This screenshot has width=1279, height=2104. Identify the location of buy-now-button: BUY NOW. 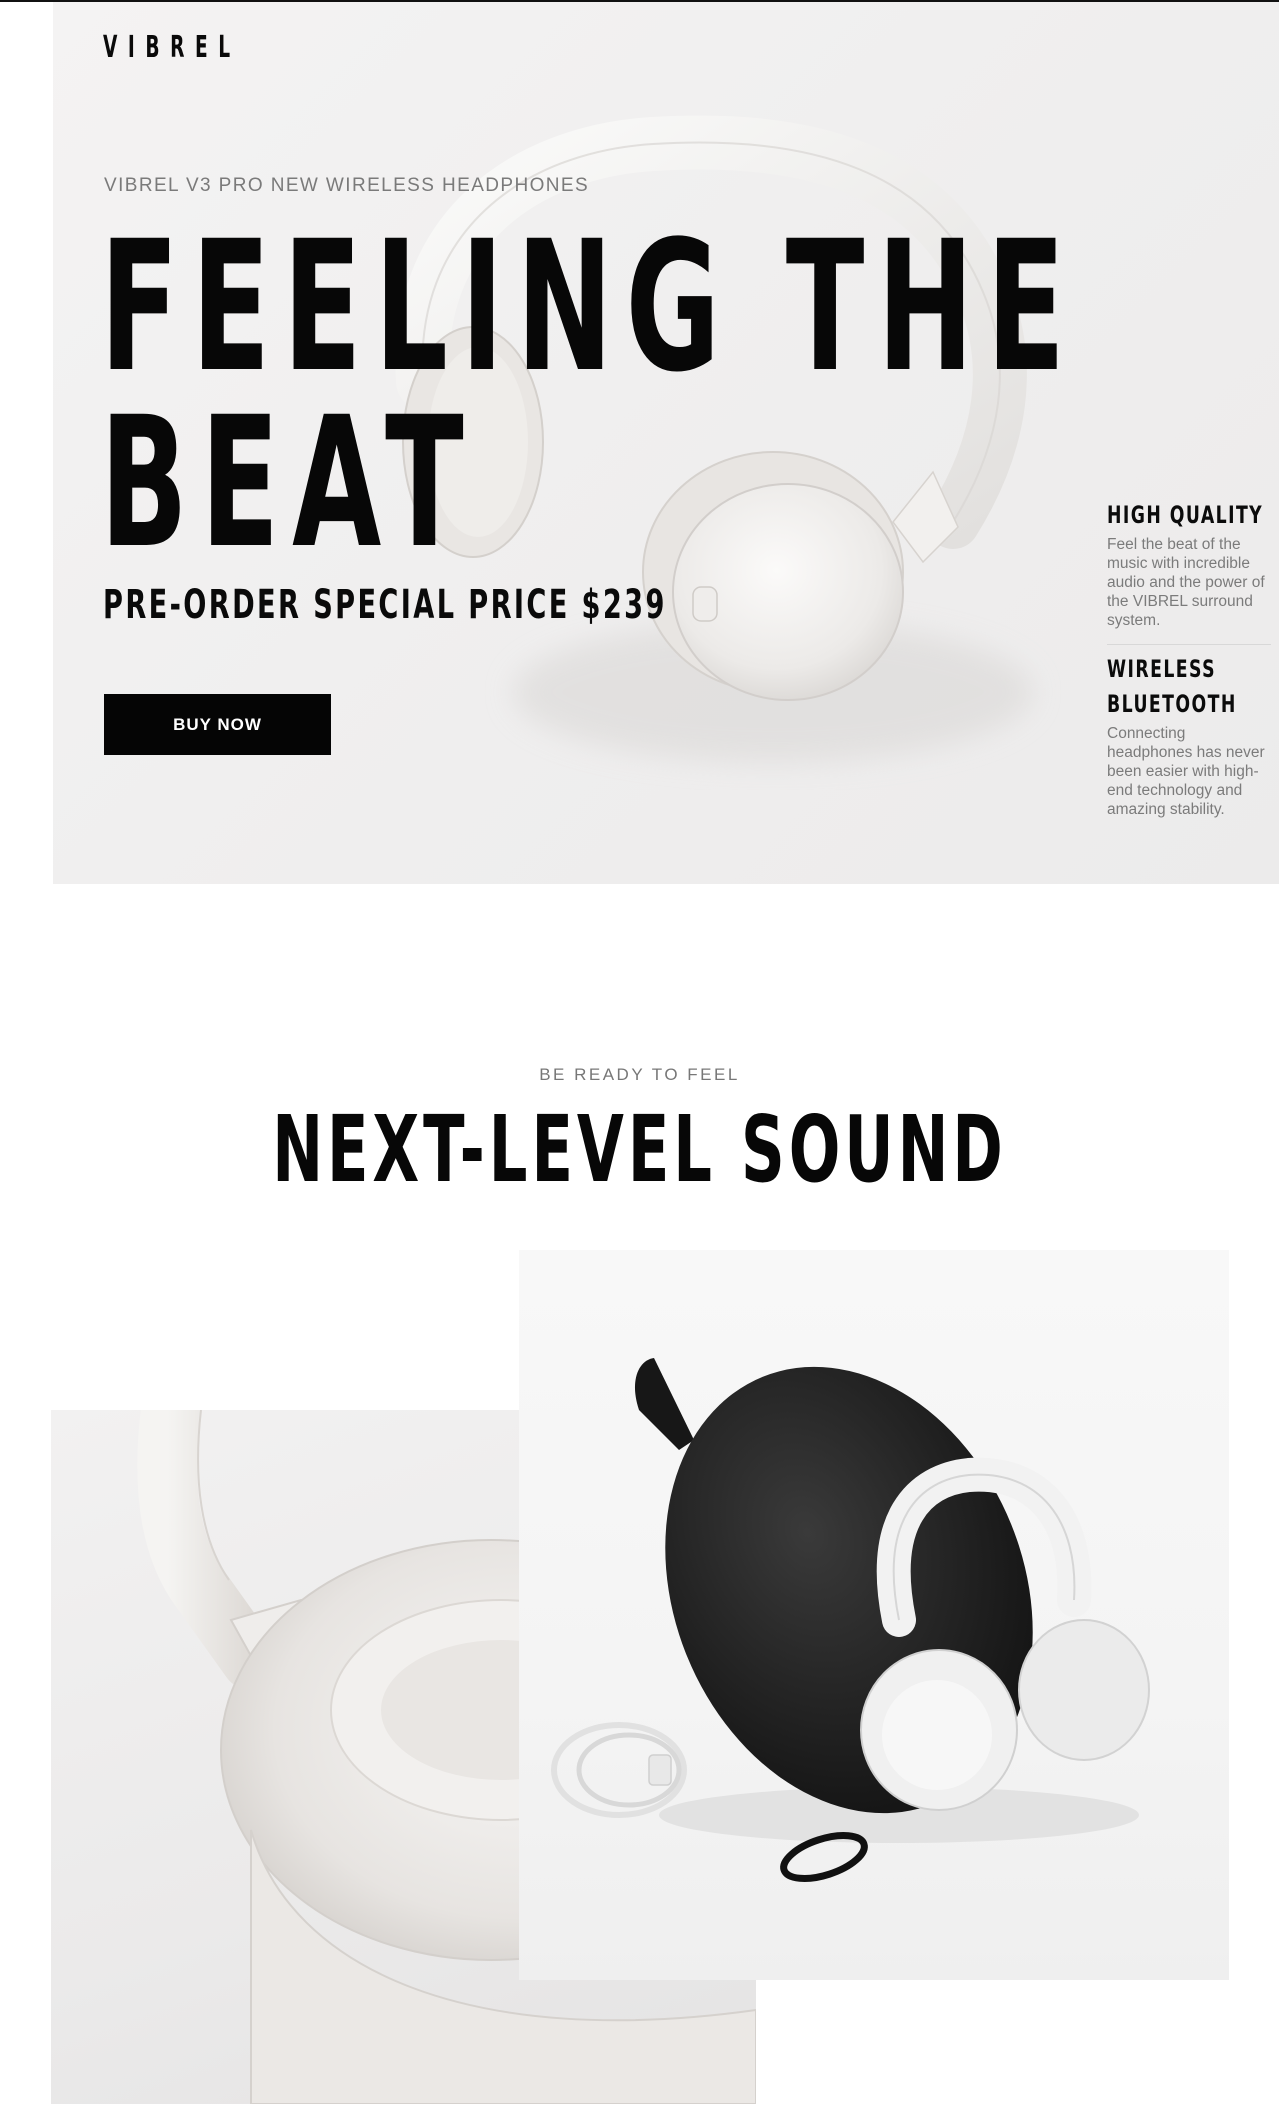
(217, 724).